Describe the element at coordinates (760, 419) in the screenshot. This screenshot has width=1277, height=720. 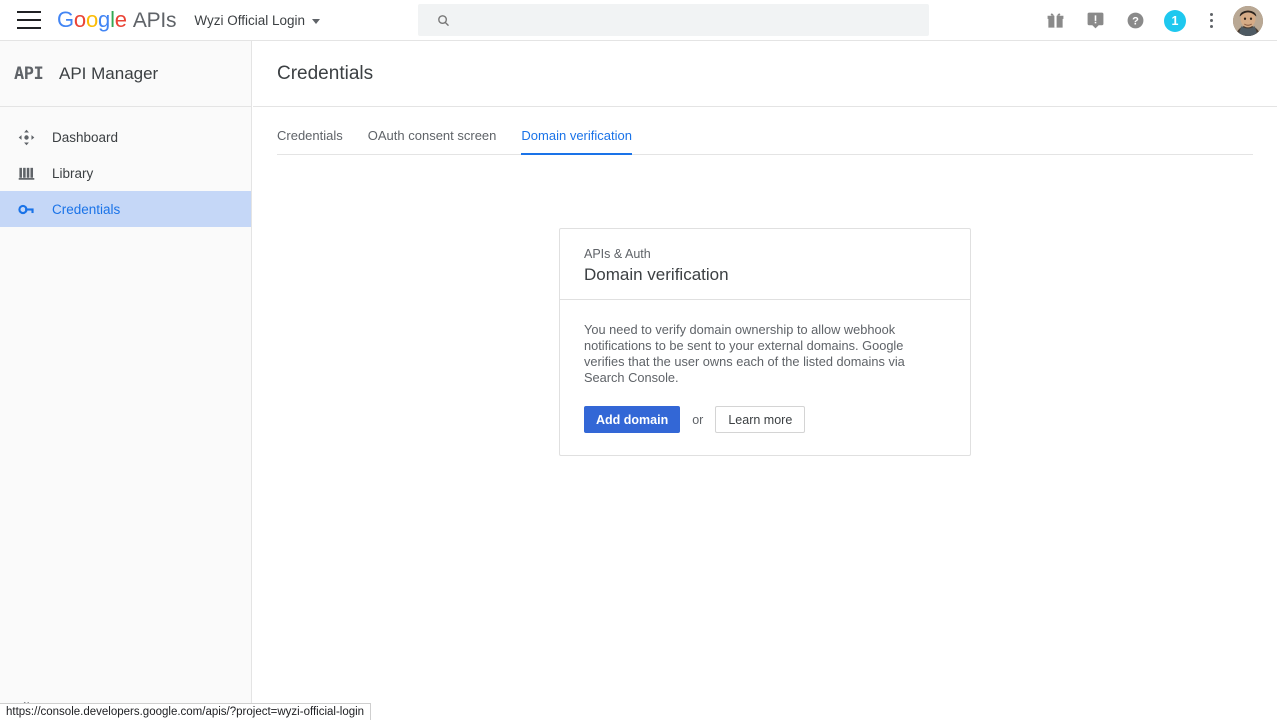
I see `learn-more-button: Learn more` at that location.